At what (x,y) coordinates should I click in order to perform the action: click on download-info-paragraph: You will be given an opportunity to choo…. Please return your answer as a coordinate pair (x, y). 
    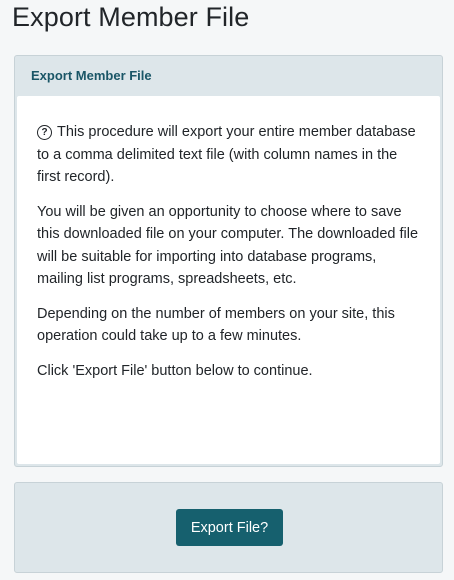
    Looking at the image, I should click on (228, 245).